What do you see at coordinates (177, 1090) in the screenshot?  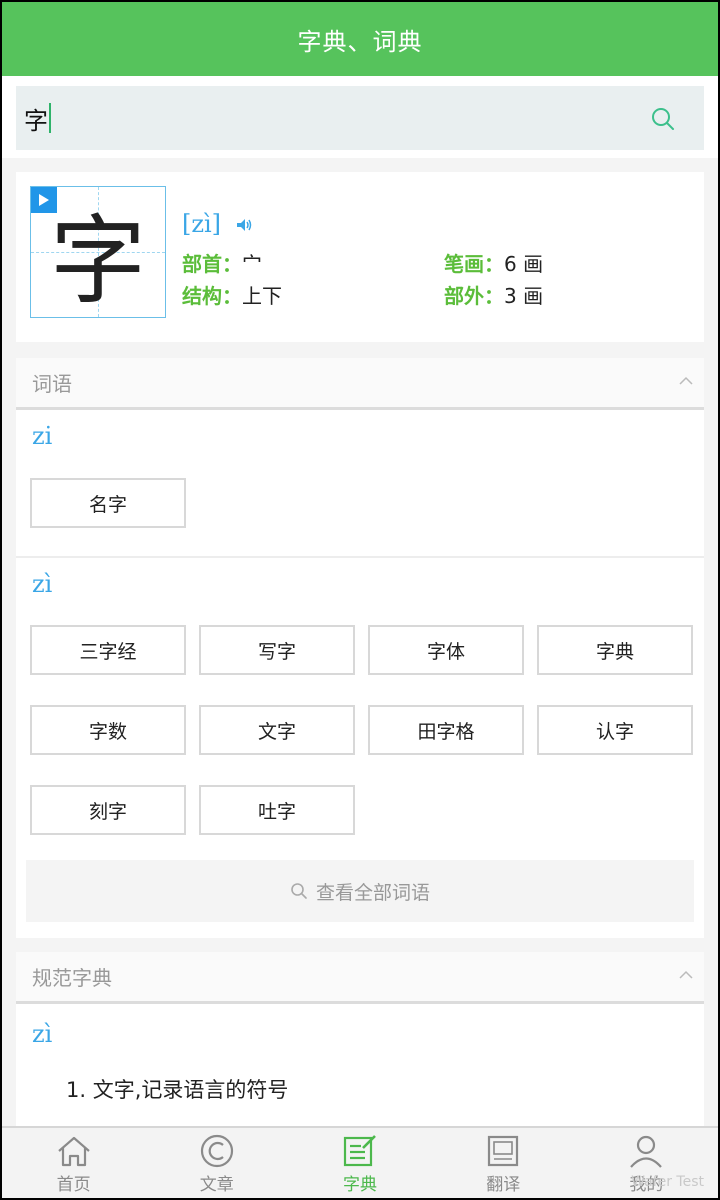 I see `definition-item: 1. 文字,记录语言的符号` at bounding box center [177, 1090].